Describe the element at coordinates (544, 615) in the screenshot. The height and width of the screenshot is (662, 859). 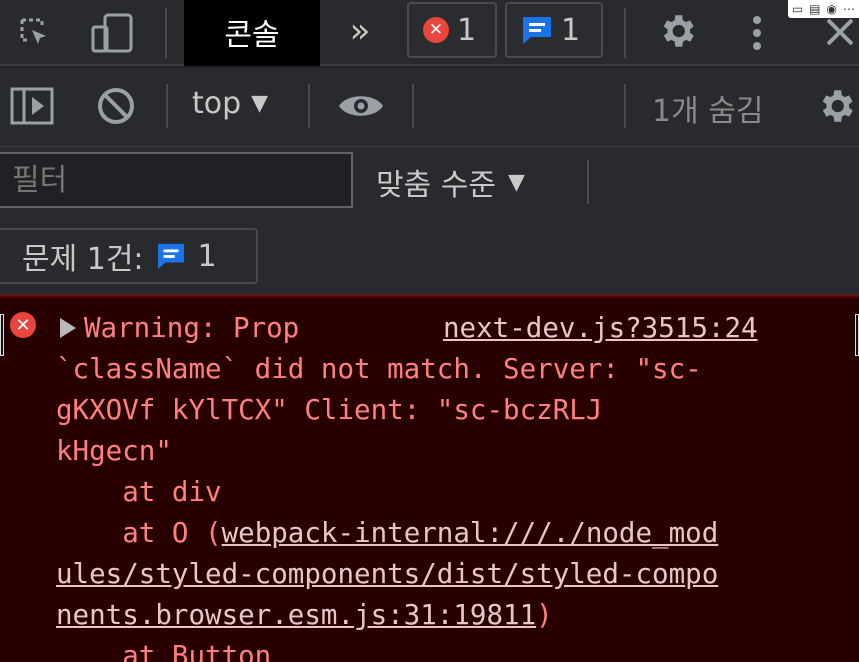
I see `stack-frame-suffix: )` at that location.